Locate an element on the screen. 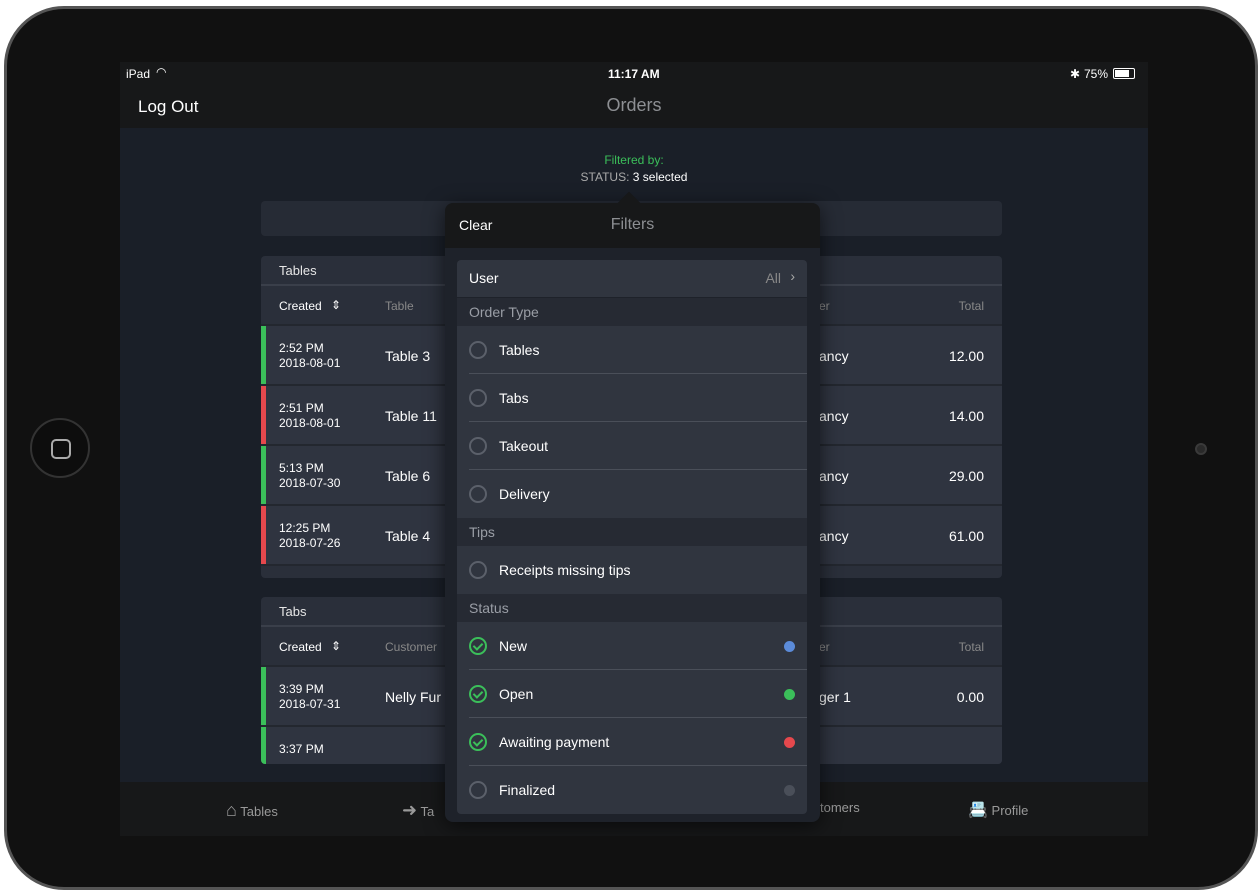 The height and width of the screenshot is (895, 1260). total-cell: 61.00 is located at coordinates (966, 536).